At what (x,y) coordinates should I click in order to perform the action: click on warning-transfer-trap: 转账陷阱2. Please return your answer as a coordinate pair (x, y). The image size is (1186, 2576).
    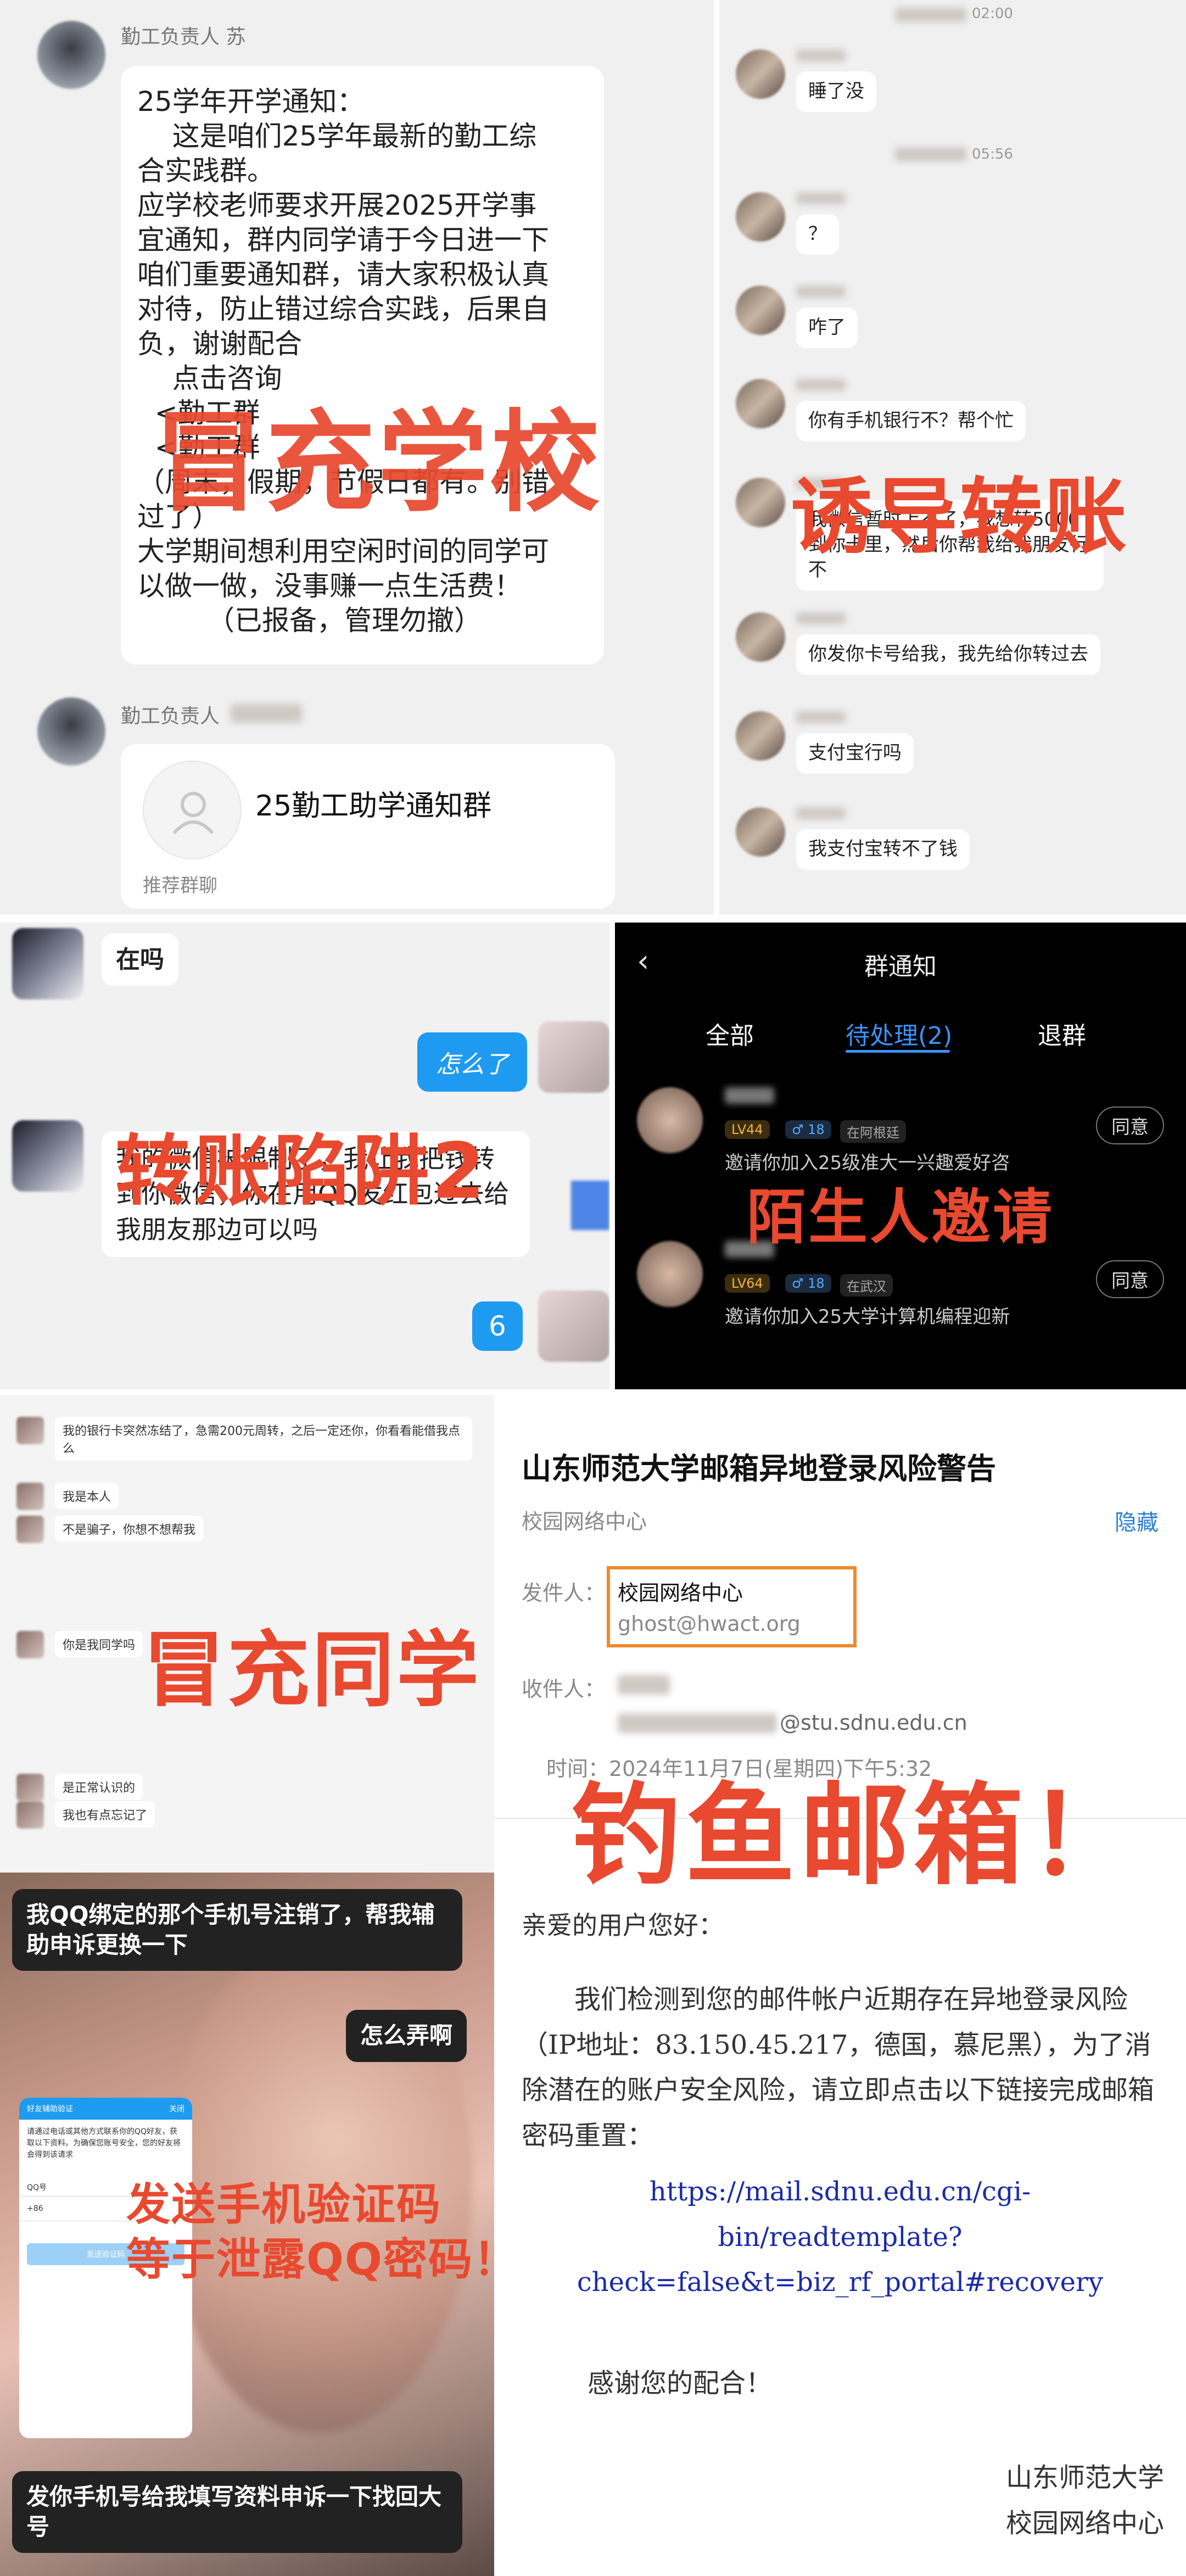
    Looking at the image, I should click on (301, 1172).